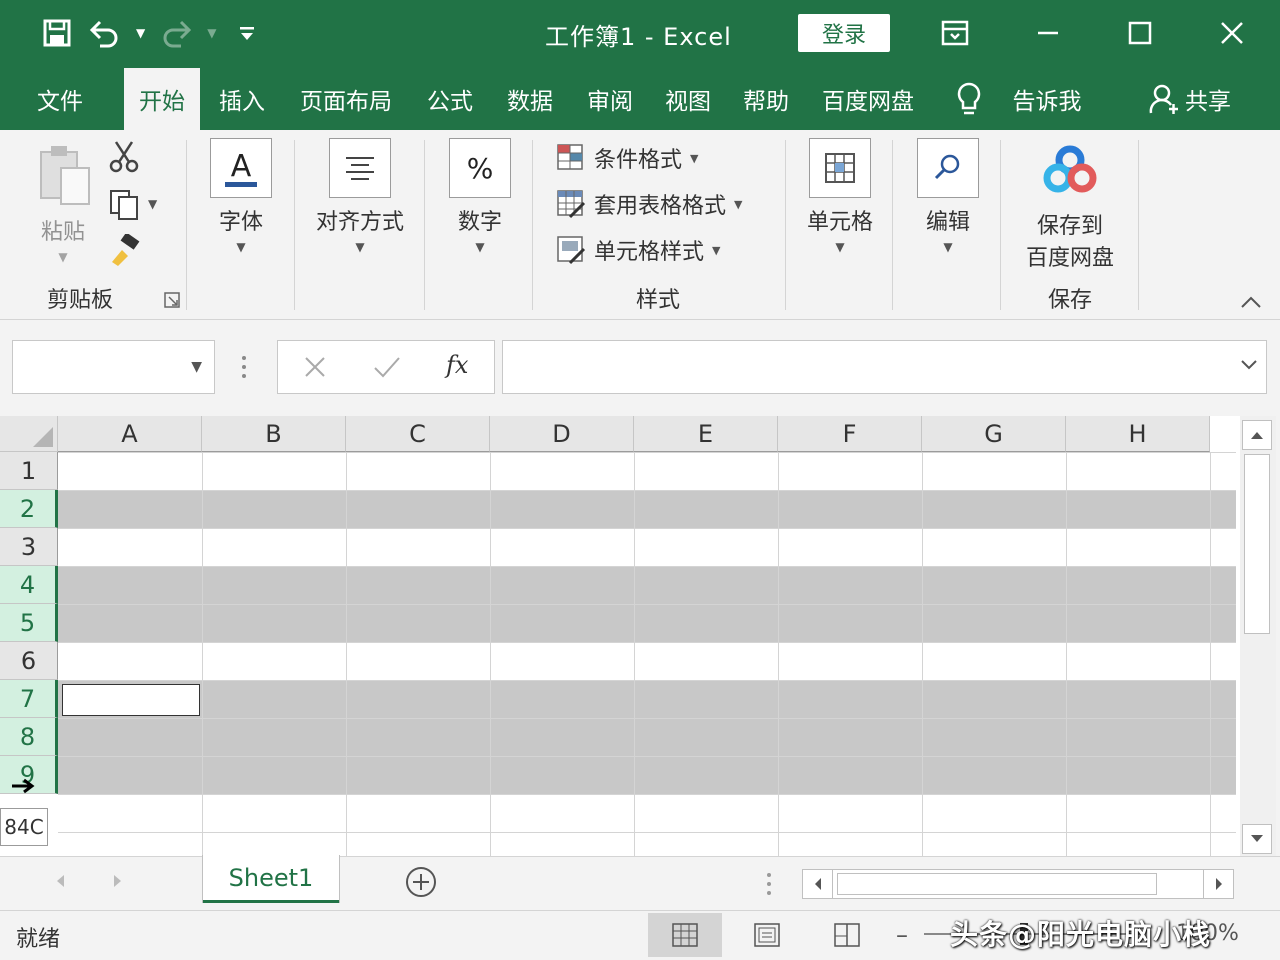 Image resolution: width=1280 pixels, height=960 pixels. What do you see at coordinates (818, 884) in the screenshot?
I see `scroll-left-button` at bounding box center [818, 884].